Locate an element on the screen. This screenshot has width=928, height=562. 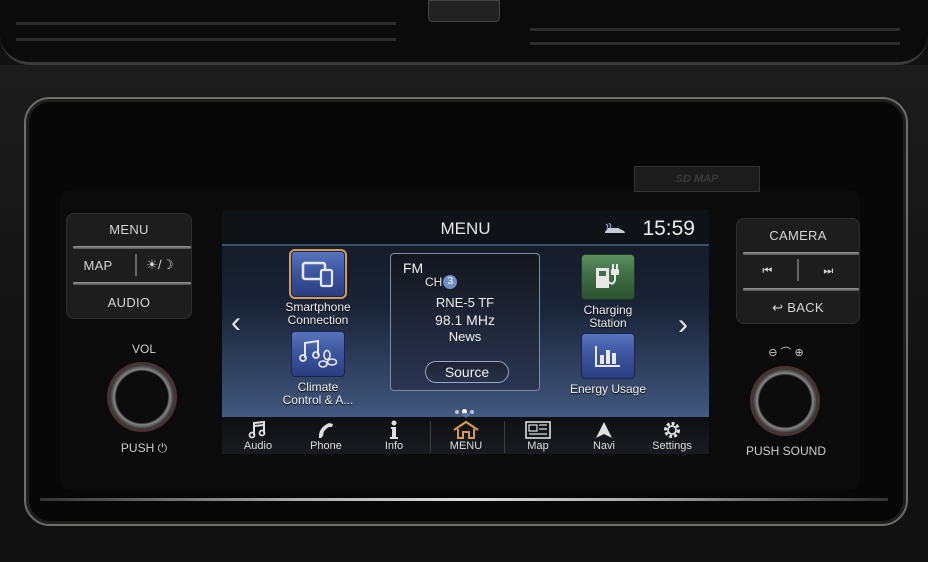
tile-smartphone-connection: Smartphone Connection is located at coordinates (318, 288).